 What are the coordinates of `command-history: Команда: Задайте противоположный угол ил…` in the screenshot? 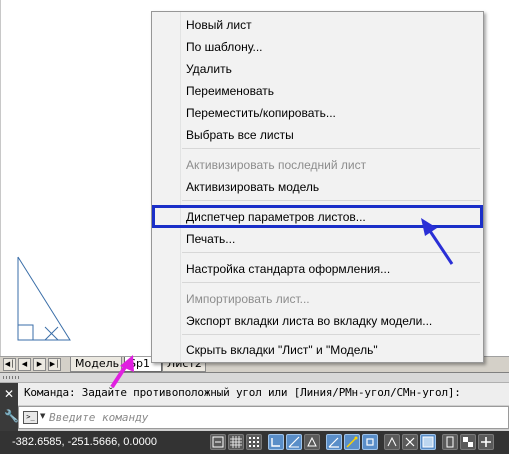 It's located at (263, 394).